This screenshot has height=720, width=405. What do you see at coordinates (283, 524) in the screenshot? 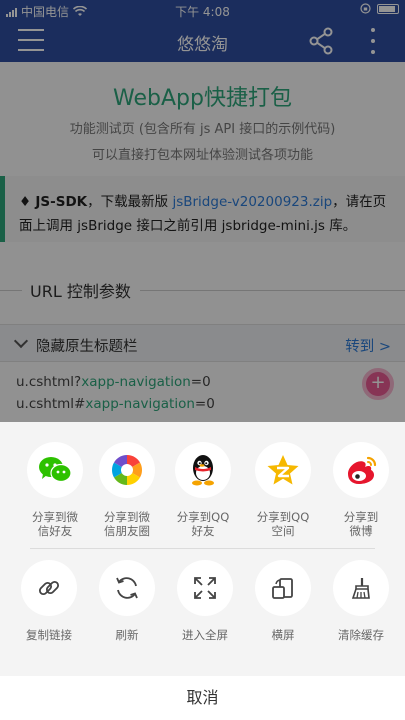
I see `share-label: 分享到QQ 空间` at bounding box center [283, 524].